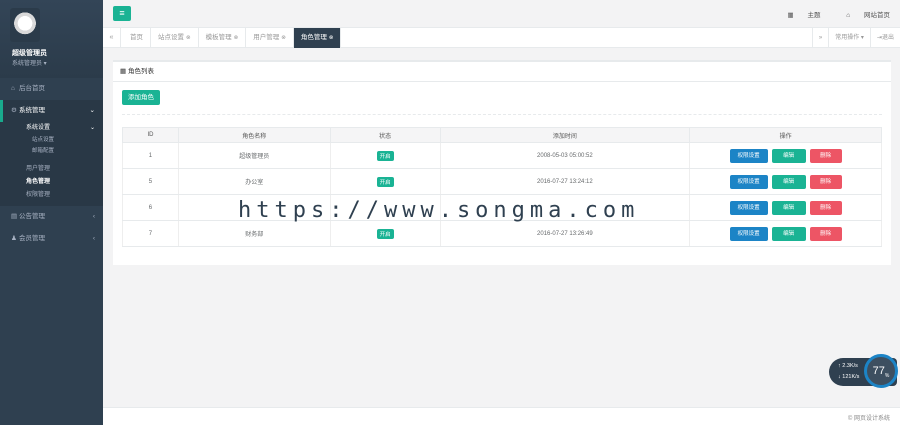 Image resolution: width=900 pixels, height=425 pixels. What do you see at coordinates (501, 14) in the screenshot?
I see `top-header: ≡ ▦ 主题 ⌂ 网站首页` at bounding box center [501, 14].